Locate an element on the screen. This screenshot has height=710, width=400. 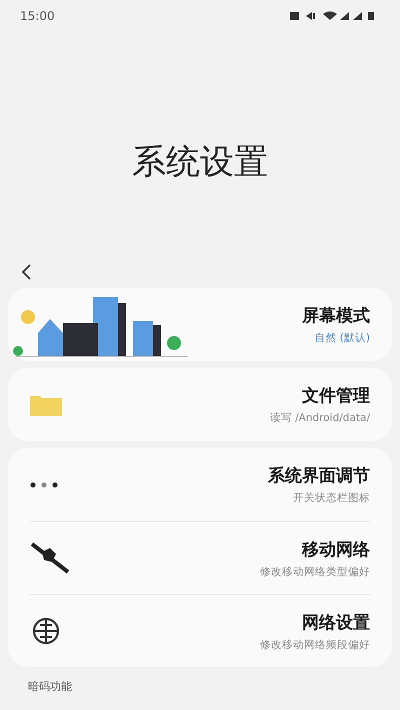
status-time: 15:00 is located at coordinates (37, 16).